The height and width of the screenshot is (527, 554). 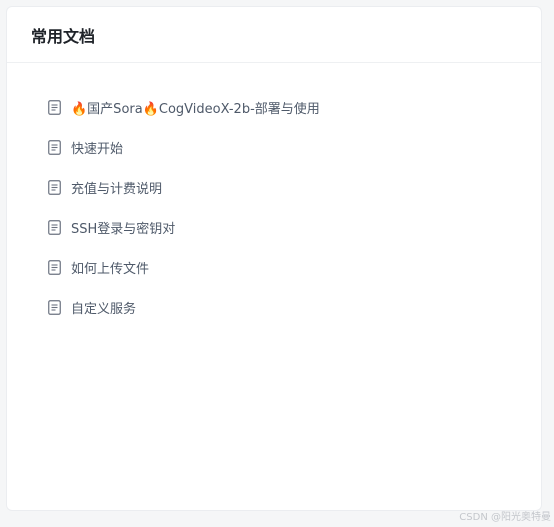 I want to click on panel-header: 常用文档, so click(x=274, y=35).